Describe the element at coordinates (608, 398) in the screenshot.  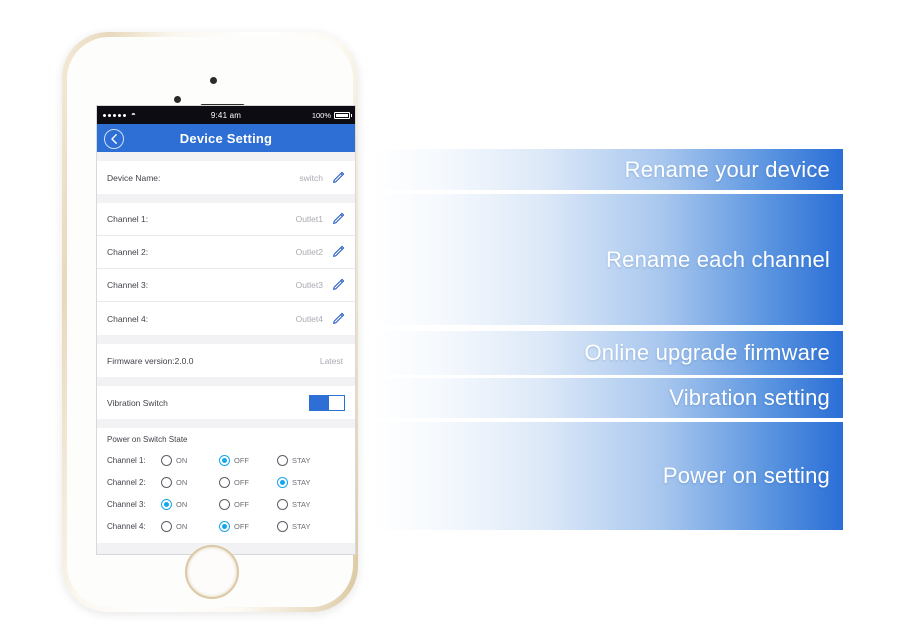
I see `callout-vibration-setting: Vibration setting` at that location.